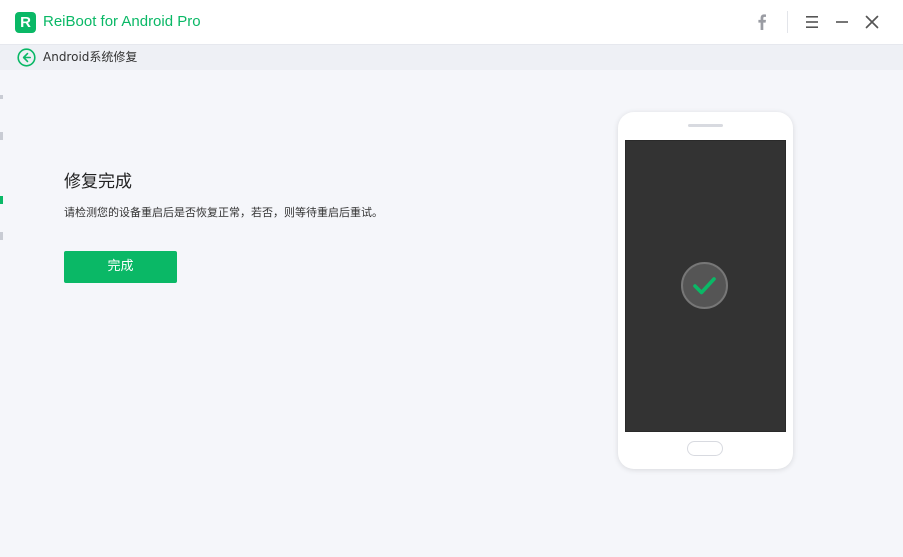 Image resolution: width=903 pixels, height=557 pixels. I want to click on app-logo-icon: R, so click(25, 22).